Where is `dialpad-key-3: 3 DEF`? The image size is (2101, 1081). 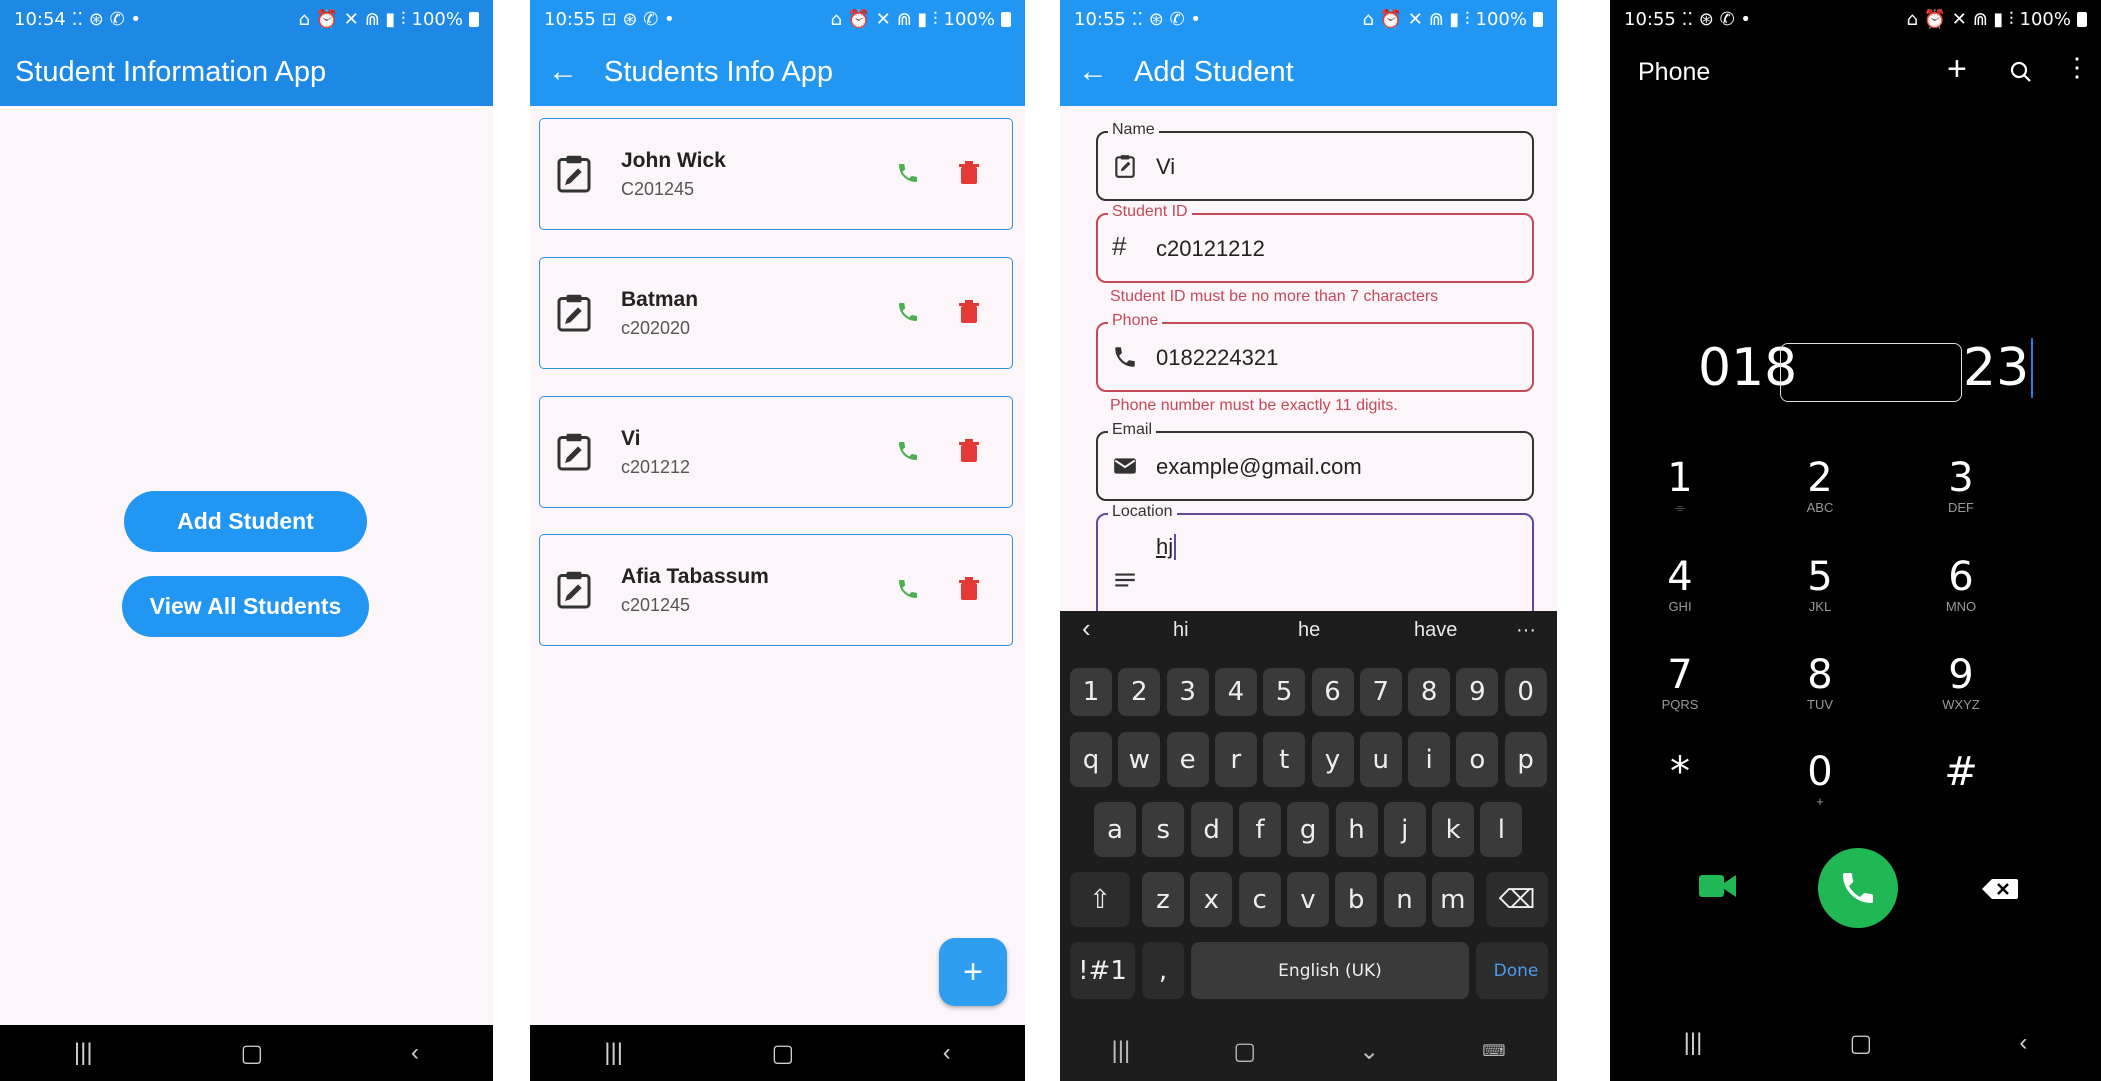 dialpad-key-3: 3 DEF is located at coordinates (1961, 486).